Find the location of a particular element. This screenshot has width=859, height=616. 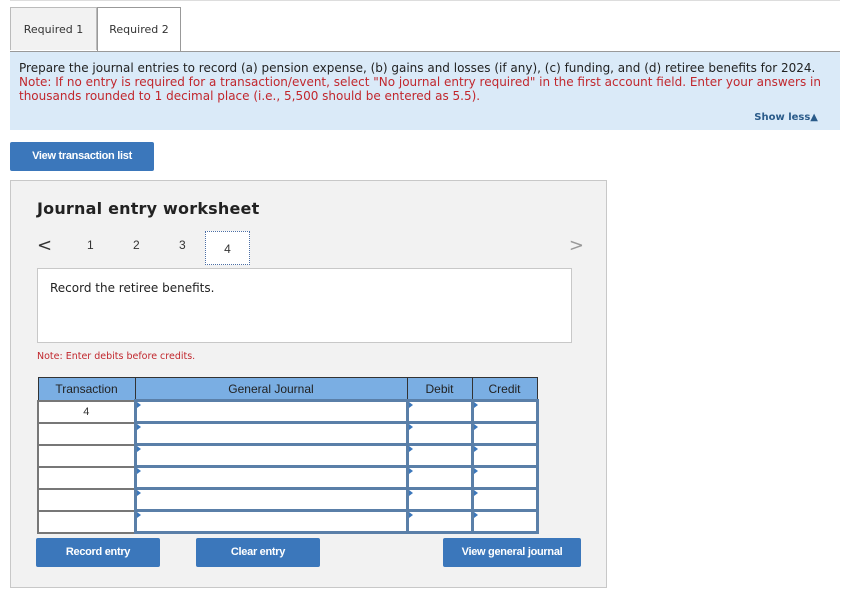

header-debit: Debit is located at coordinates (439, 389).